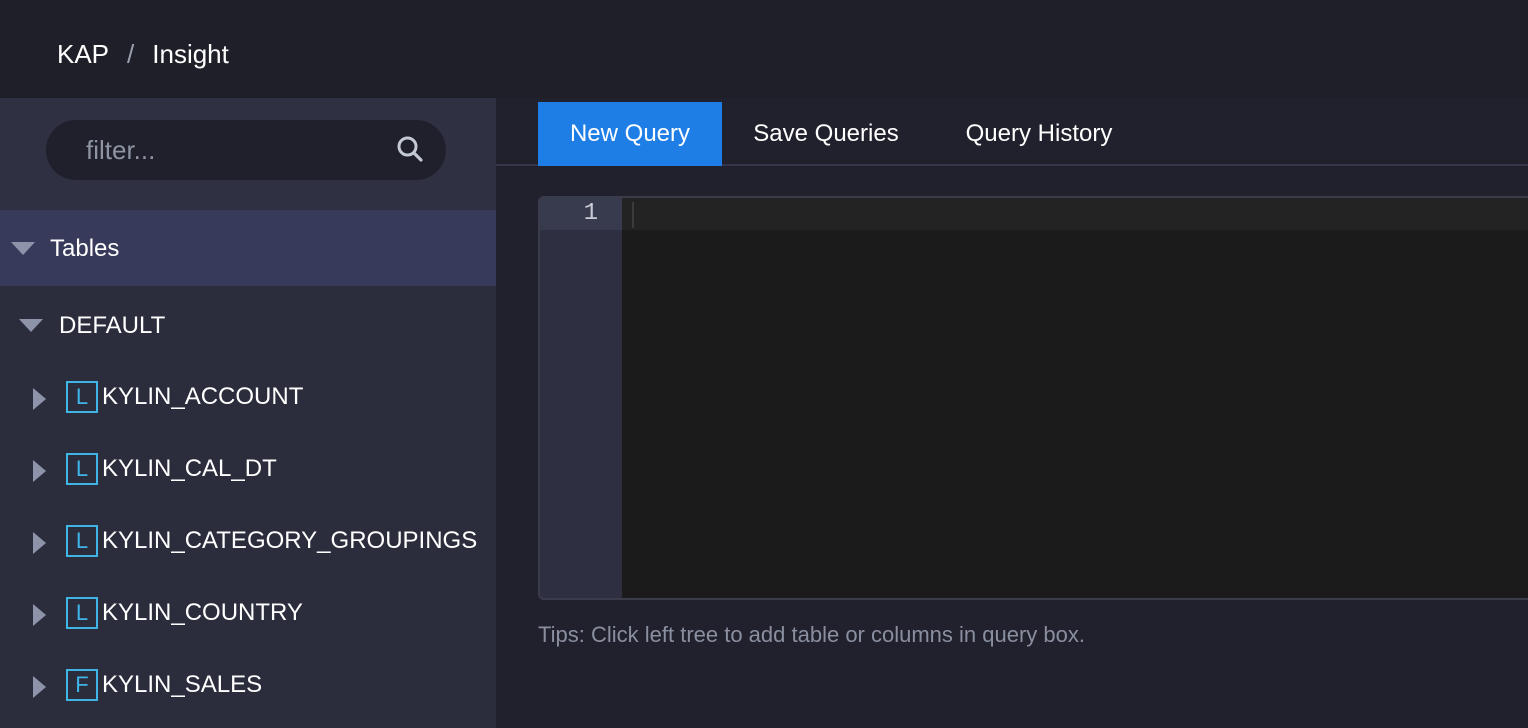  I want to click on line-number: 1, so click(590, 213).